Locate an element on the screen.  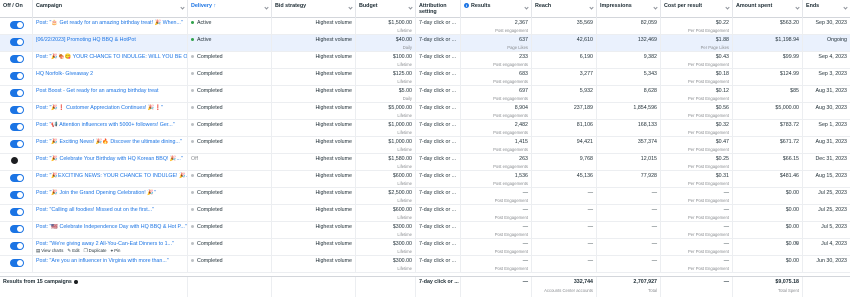
reach-value: — is located at coordinates (590, 244).